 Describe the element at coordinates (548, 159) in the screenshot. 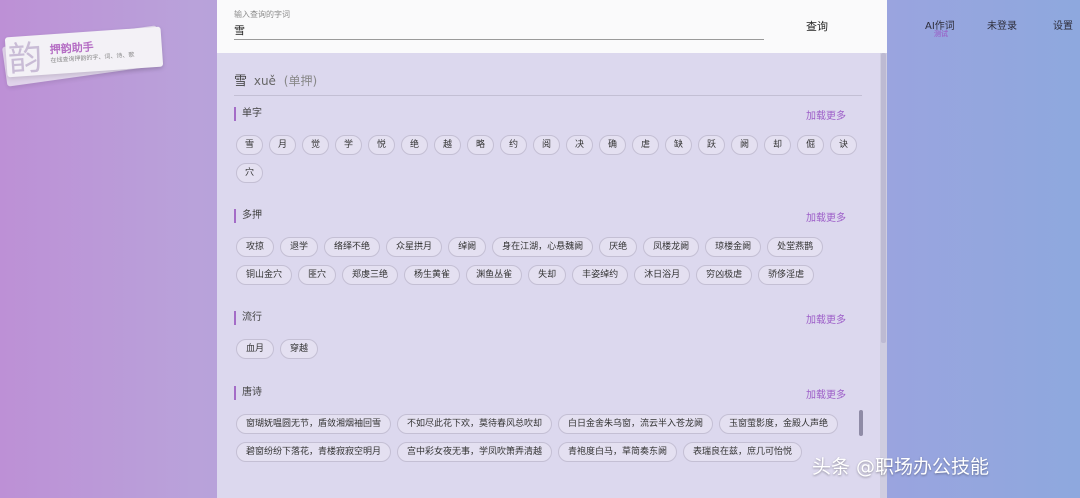

I see `chip-list: 雪月觉学悦绝越略约阅决确虐缺跃阙却倔诀穴` at that location.